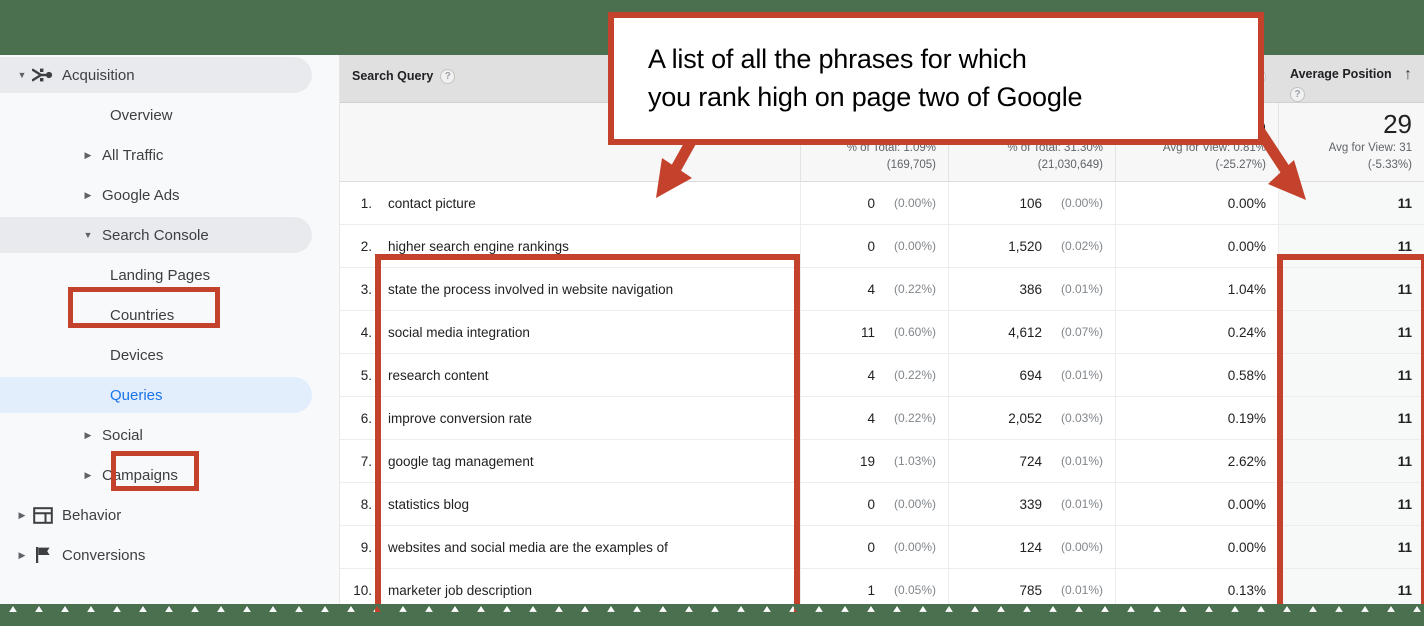 Image resolution: width=1424 pixels, height=626 pixels. Describe the element at coordinates (1031, 203) in the screenshot. I see `cell-impressions: 106 (0.00%)` at that location.